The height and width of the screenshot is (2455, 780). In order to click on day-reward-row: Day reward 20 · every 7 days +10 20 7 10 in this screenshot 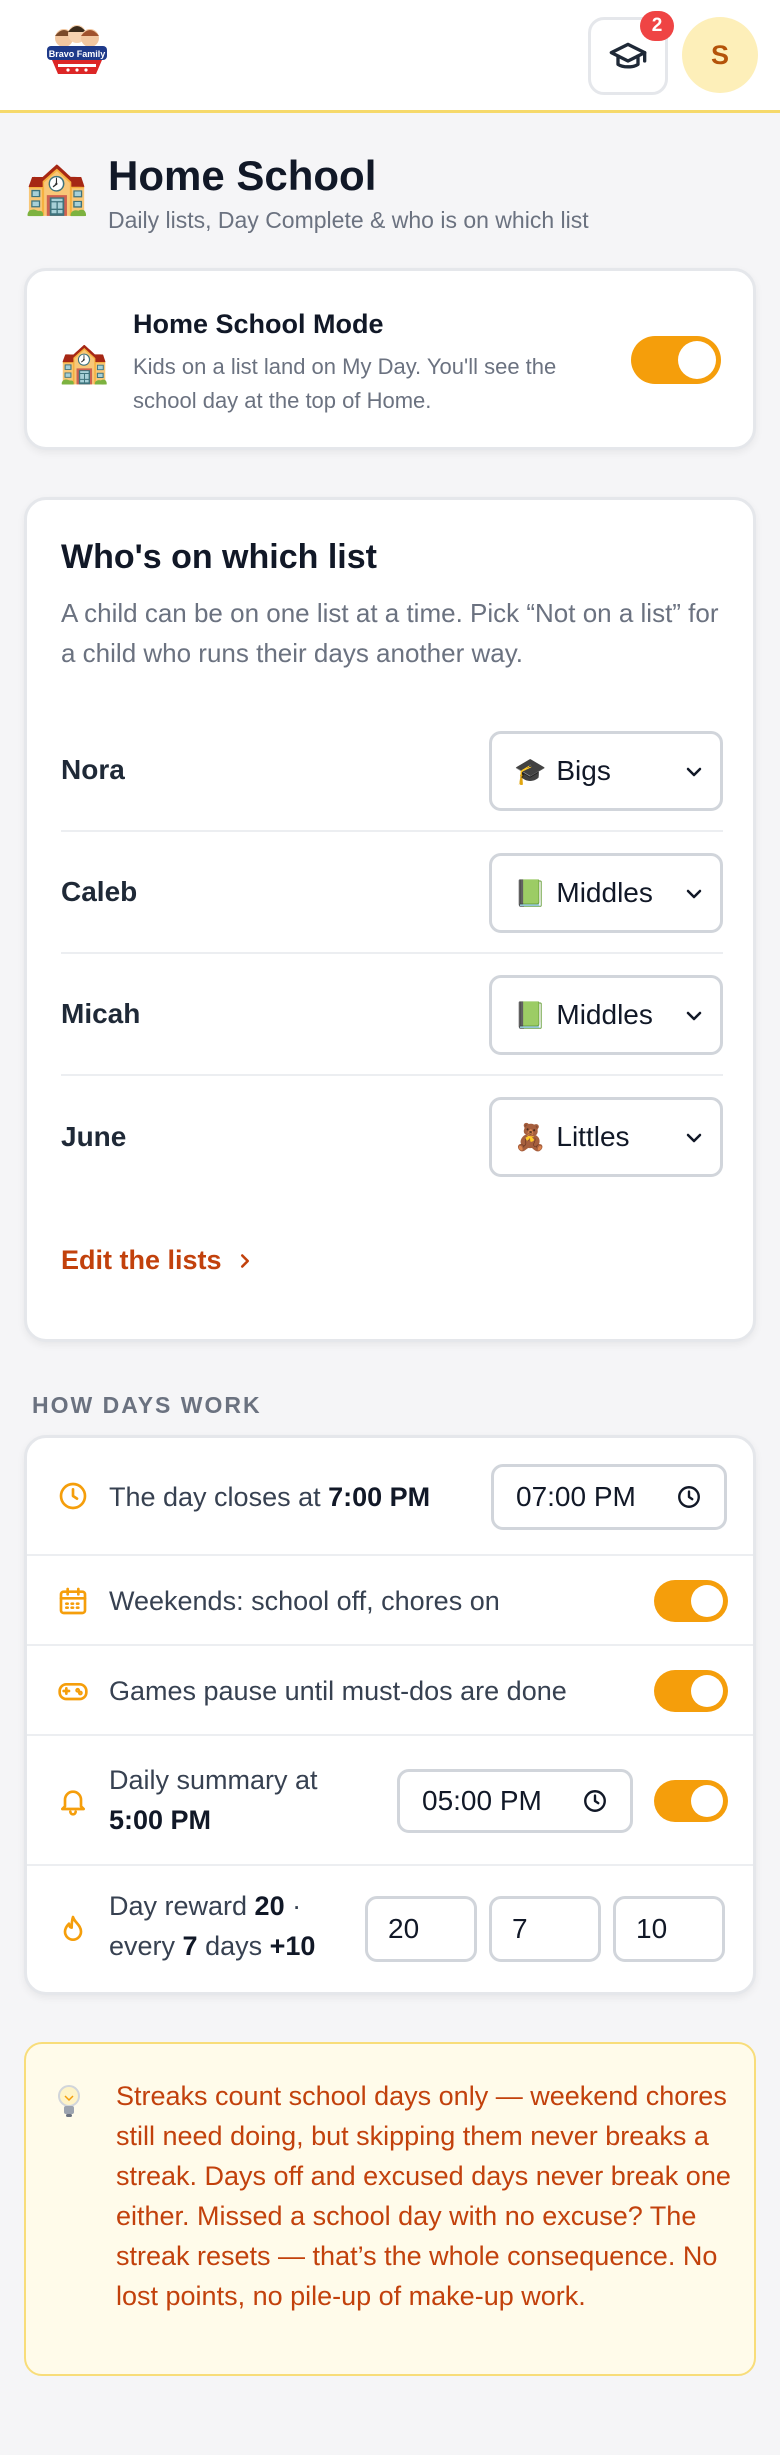, I will do `click(390, 1929)`.